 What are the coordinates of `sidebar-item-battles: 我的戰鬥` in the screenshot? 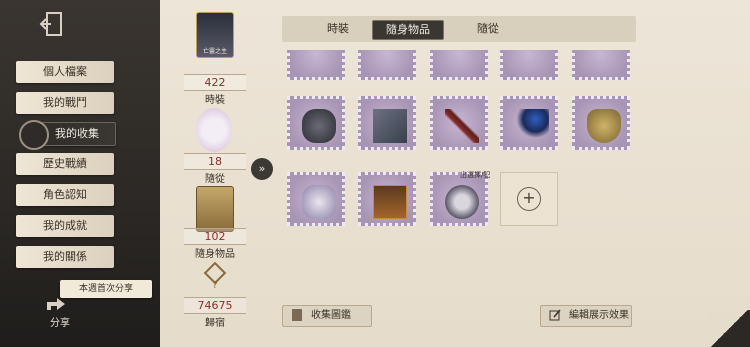 It's located at (65, 103).